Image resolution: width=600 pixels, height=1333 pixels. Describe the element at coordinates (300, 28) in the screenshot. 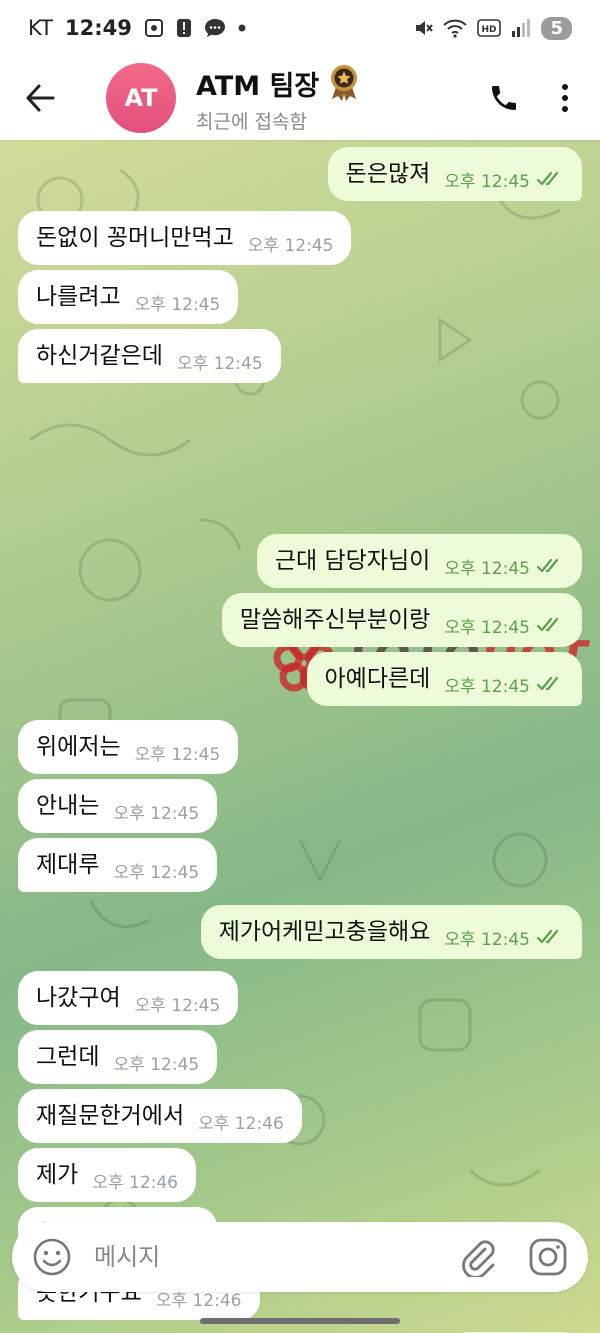

I see `status-bar: KT 12:49 HD 5` at that location.